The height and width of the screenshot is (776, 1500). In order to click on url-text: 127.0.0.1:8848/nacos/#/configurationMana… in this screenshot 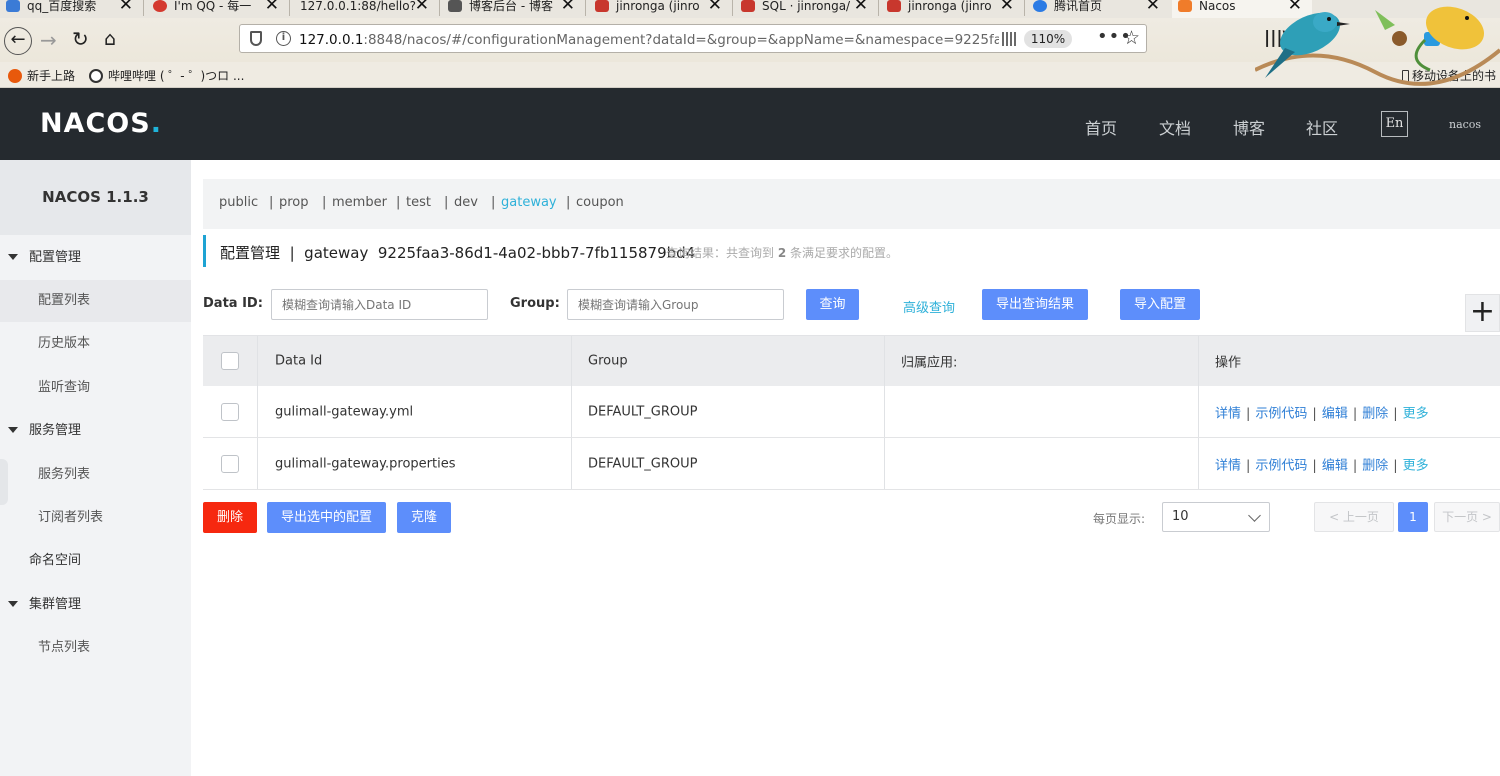, I will do `click(649, 40)`.